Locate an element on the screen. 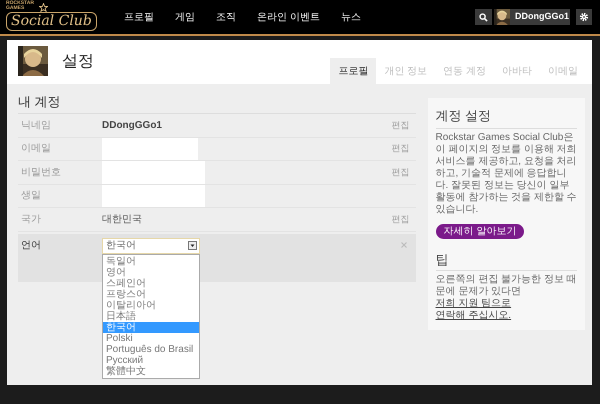 The width and height of the screenshot is (600, 404). card-text: Rockstar Games Social Club은 이 페이지의 정보를 이용해 저희 서비스를 제공하고, 요청을 처리하고, 기술적 문제에 응답합니다. 잘못된 정보는 당신이 일부 활동에 참가하는 것을 제한할 수 있습니다. is located at coordinates (506, 174).